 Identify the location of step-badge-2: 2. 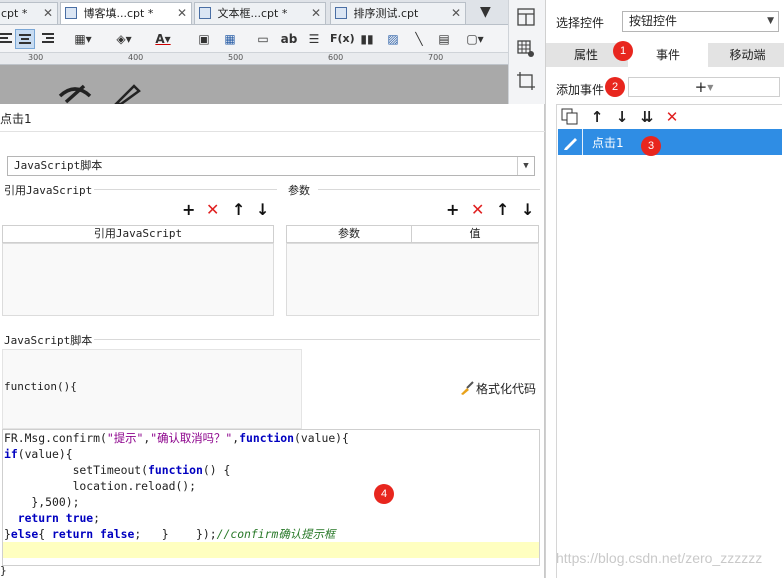
(615, 87).